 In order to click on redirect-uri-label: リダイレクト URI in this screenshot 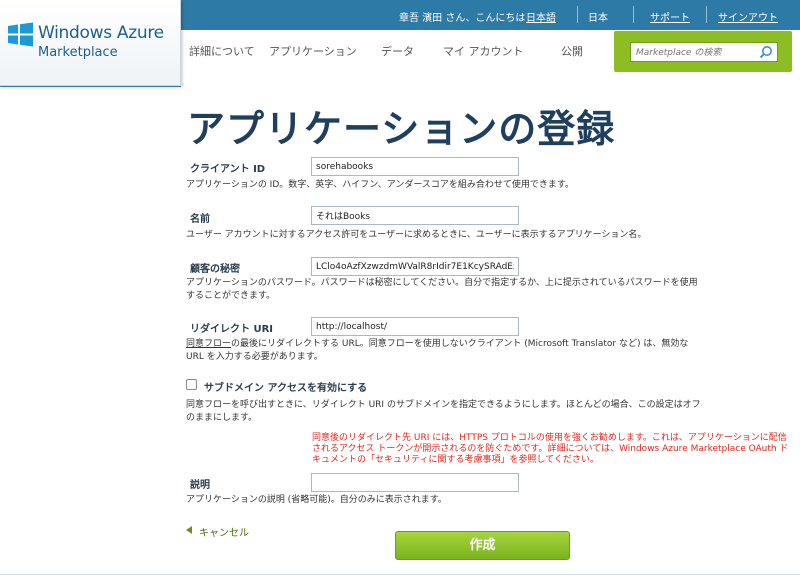, I will do `click(232, 329)`.